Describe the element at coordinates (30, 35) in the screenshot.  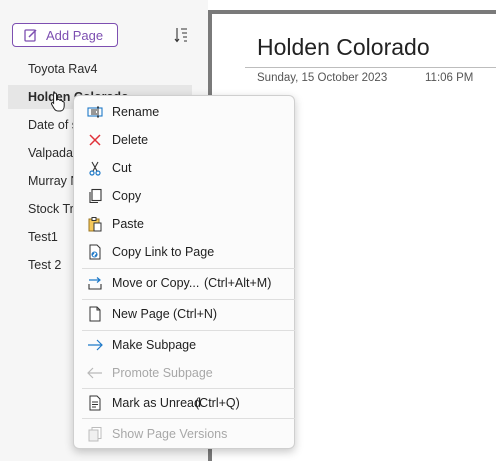
I see `add-page-icon` at that location.